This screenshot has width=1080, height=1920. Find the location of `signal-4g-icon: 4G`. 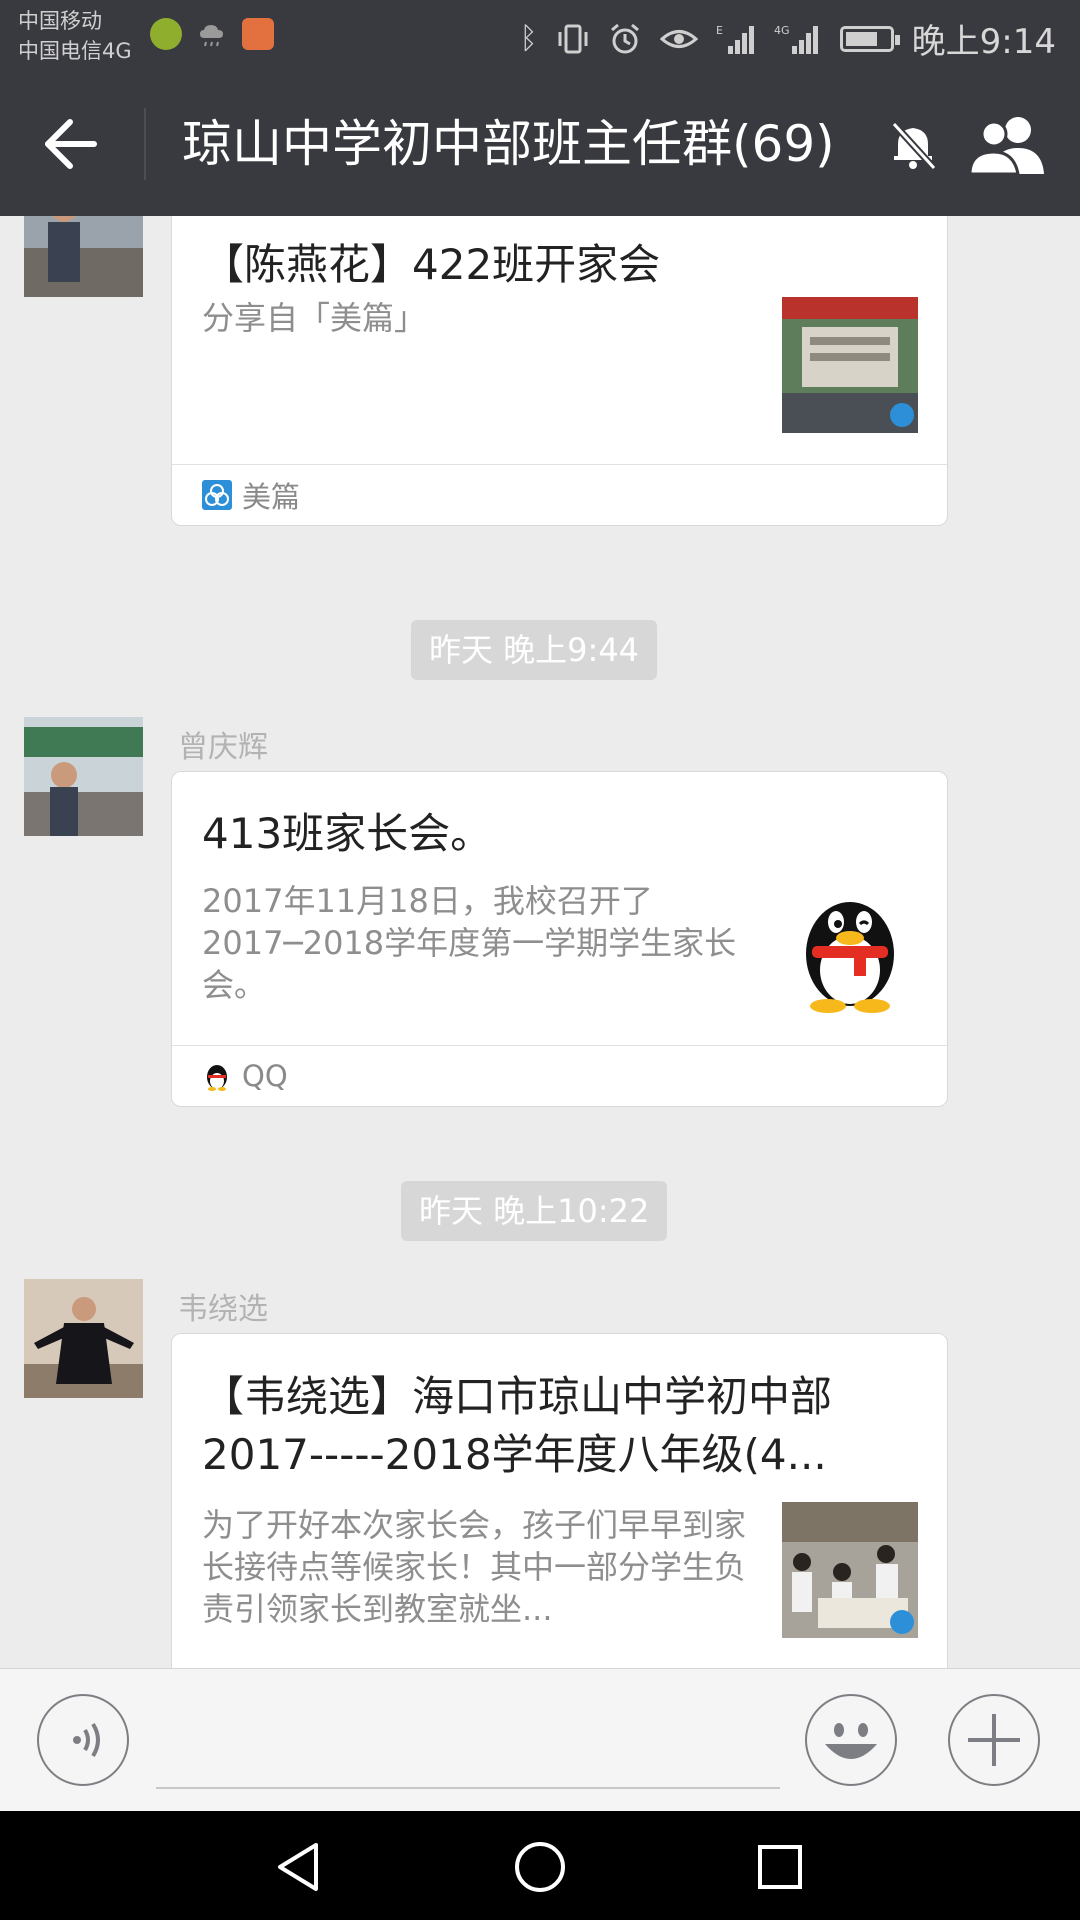

signal-4g-icon: 4G is located at coordinates (796, 39).